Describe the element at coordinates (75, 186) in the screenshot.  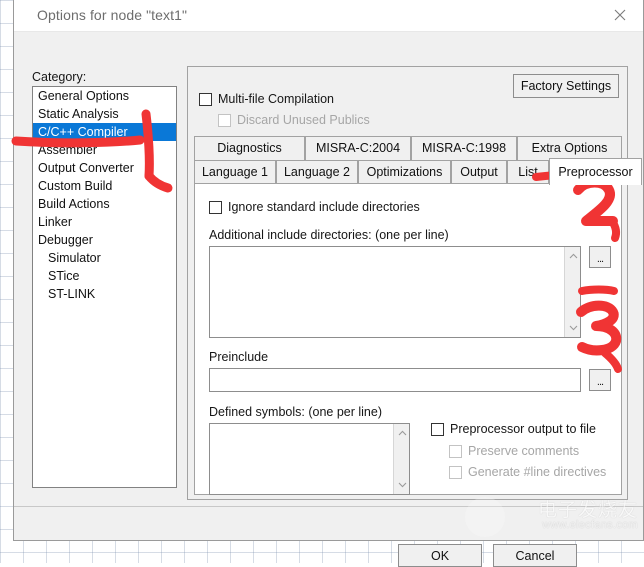
I see `category-item-label: Custom Build` at that location.